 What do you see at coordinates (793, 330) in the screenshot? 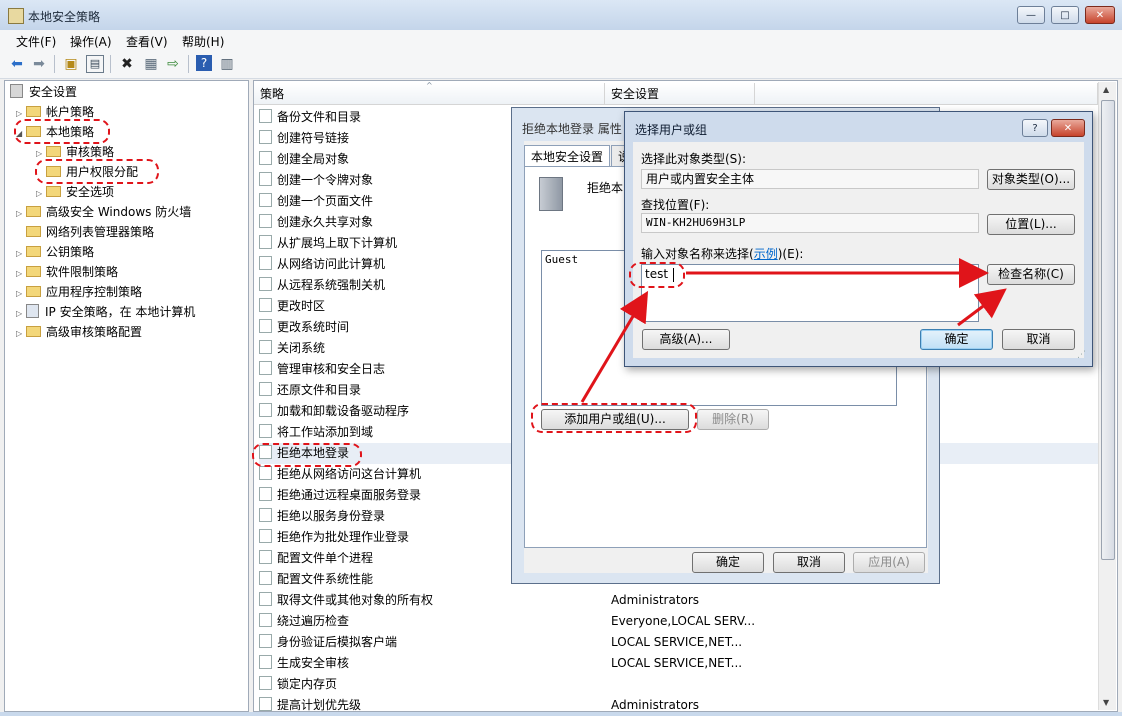
I see `annotation-arrows` at bounding box center [793, 330].